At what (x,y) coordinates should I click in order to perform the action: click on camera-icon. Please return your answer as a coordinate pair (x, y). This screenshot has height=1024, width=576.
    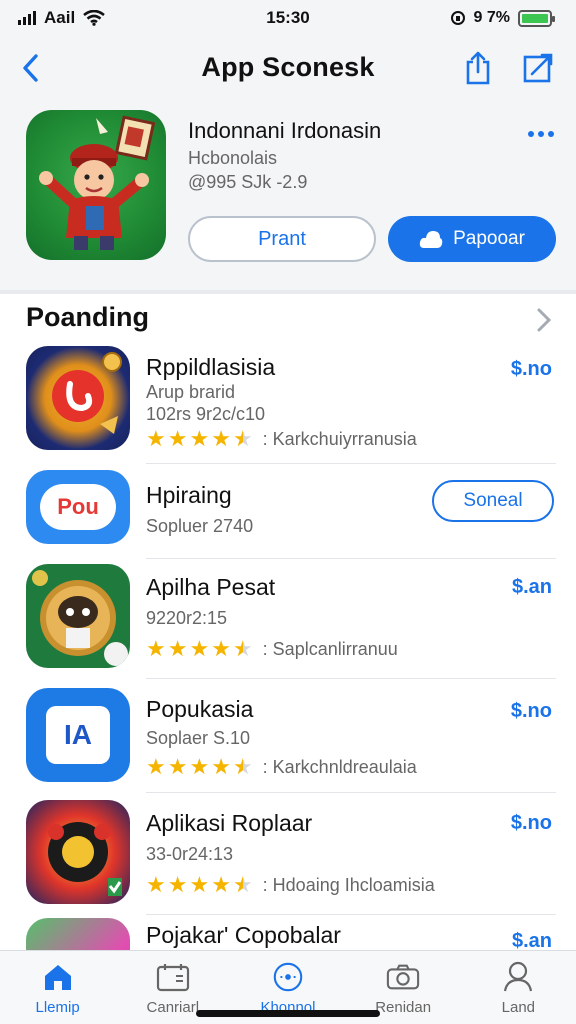
    Looking at the image, I should click on (403, 977).